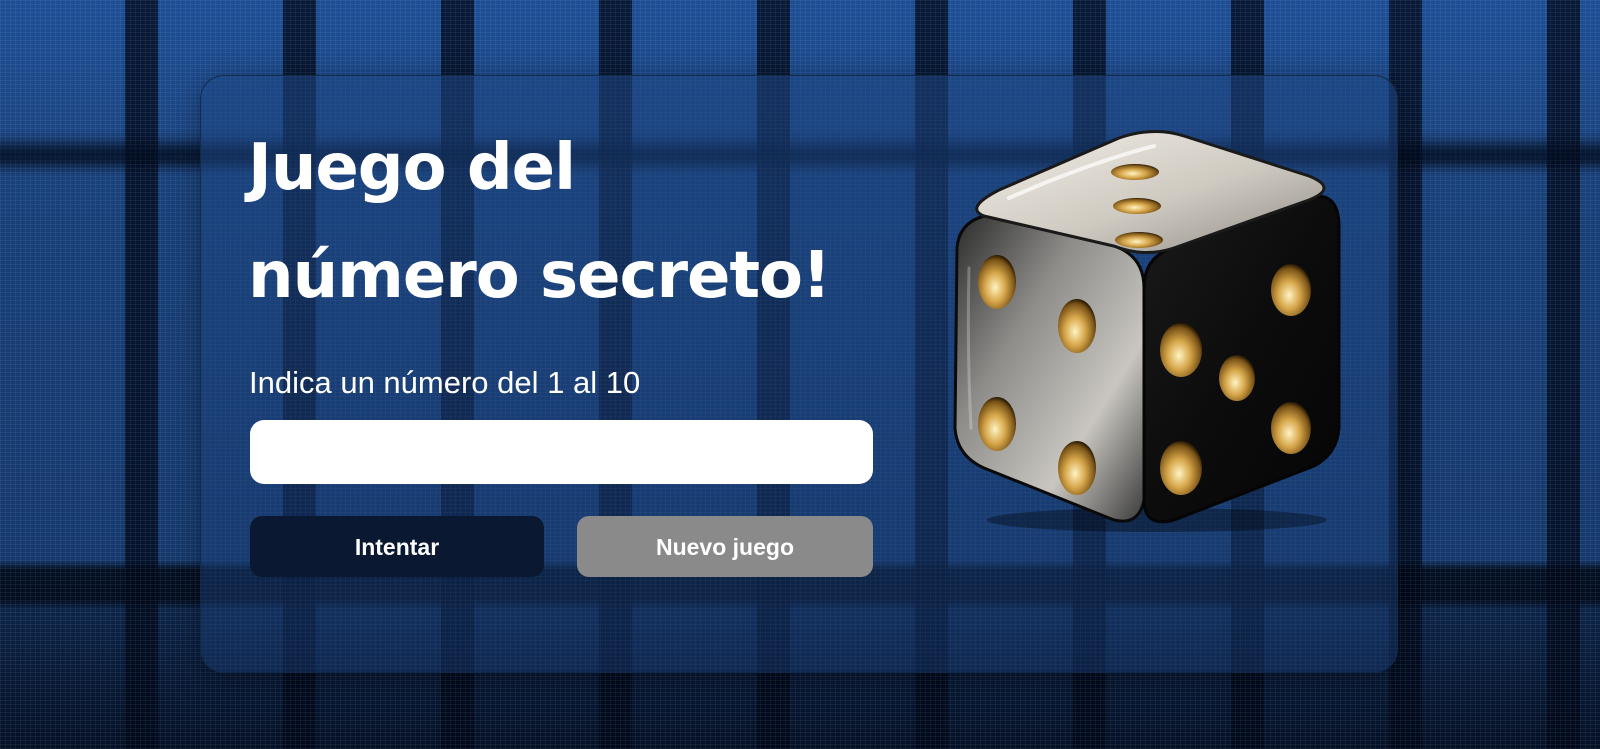  Describe the element at coordinates (445, 382) in the screenshot. I see `guess-prompt-label: Indica un número del 1 al 10` at that location.